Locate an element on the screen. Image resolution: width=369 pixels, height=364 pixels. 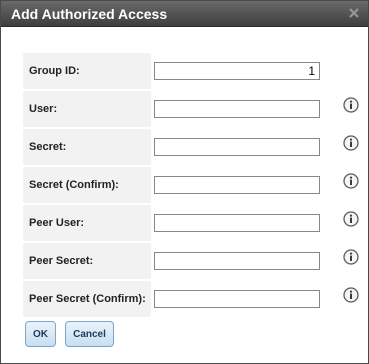
ok-button: OK is located at coordinates (40, 334).